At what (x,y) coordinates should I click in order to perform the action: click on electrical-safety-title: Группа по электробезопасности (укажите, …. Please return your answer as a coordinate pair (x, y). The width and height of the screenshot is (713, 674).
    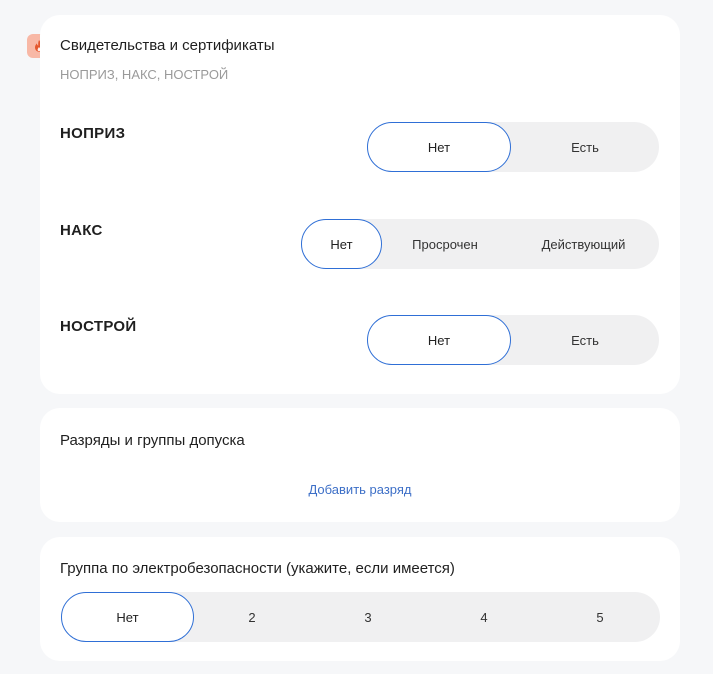
    Looking at the image, I should click on (257, 568).